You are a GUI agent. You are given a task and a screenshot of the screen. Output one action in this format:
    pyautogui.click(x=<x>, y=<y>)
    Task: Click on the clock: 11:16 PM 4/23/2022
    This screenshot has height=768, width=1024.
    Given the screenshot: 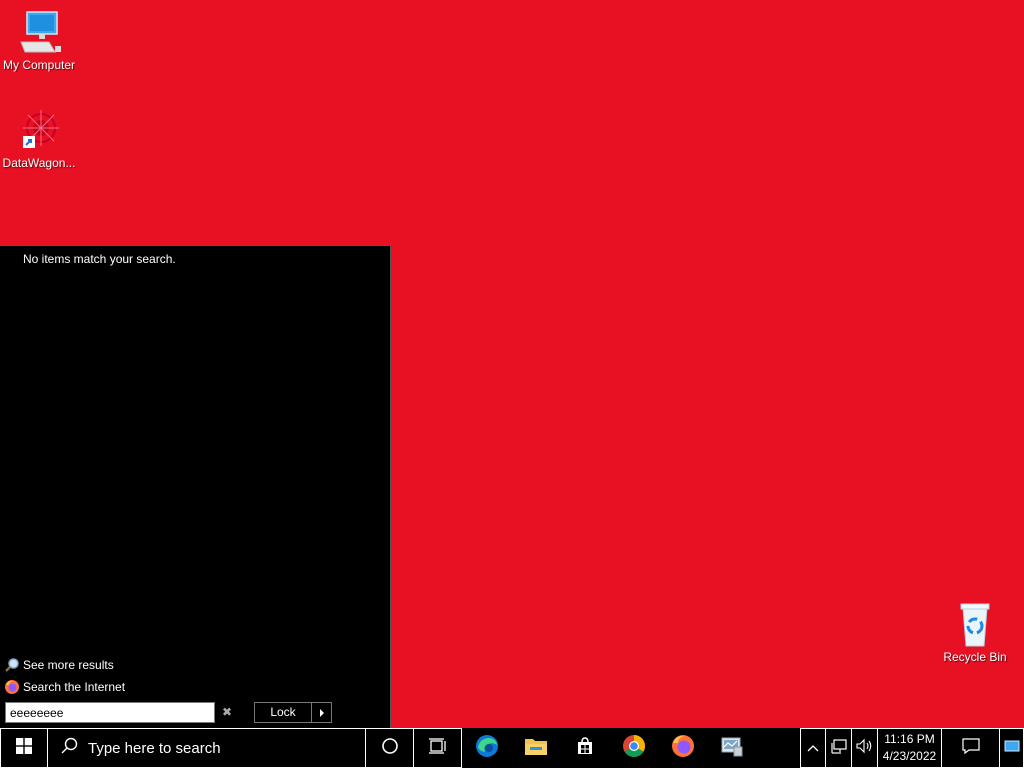 What is the action you would take?
    pyautogui.click(x=910, y=748)
    